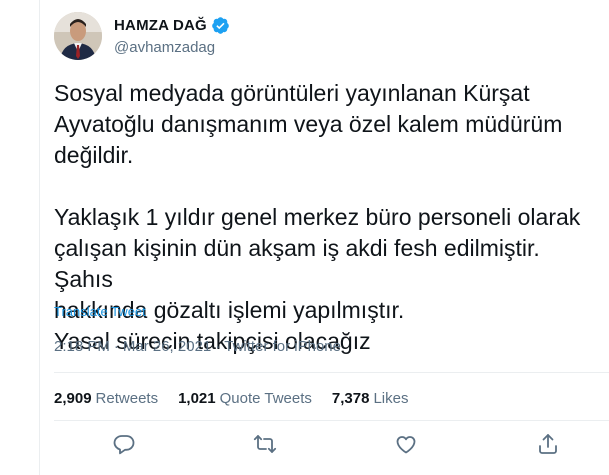 This screenshot has height=475, width=609. I want to click on likes-label: Likes, so click(391, 398).